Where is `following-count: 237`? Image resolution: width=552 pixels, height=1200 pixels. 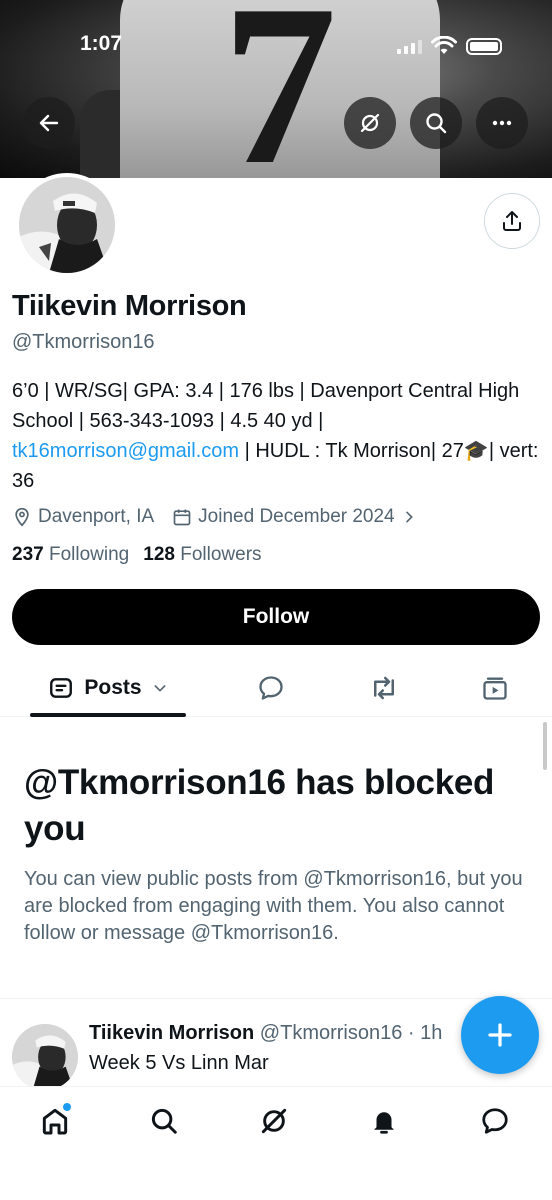
following-count: 237 is located at coordinates (28, 554).